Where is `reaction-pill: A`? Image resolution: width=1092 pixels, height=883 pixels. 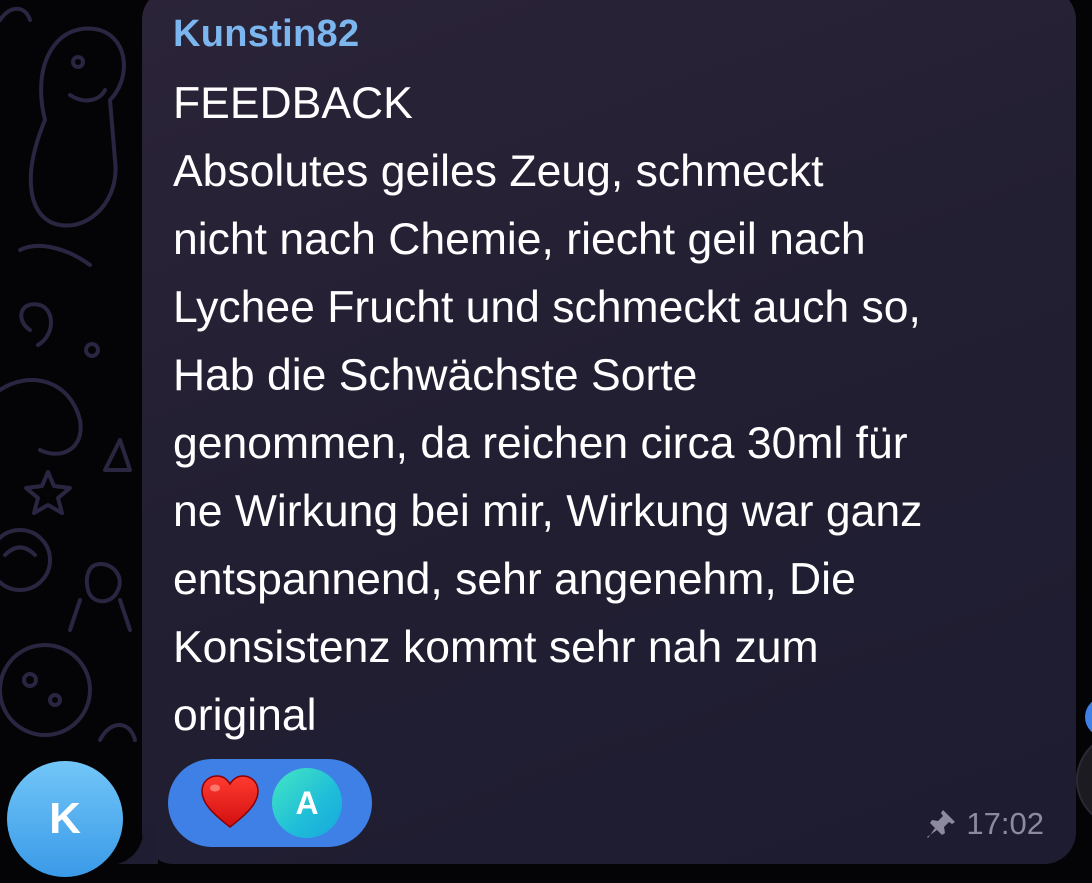 reaction-pill: A is located at coordinates (270, 803).